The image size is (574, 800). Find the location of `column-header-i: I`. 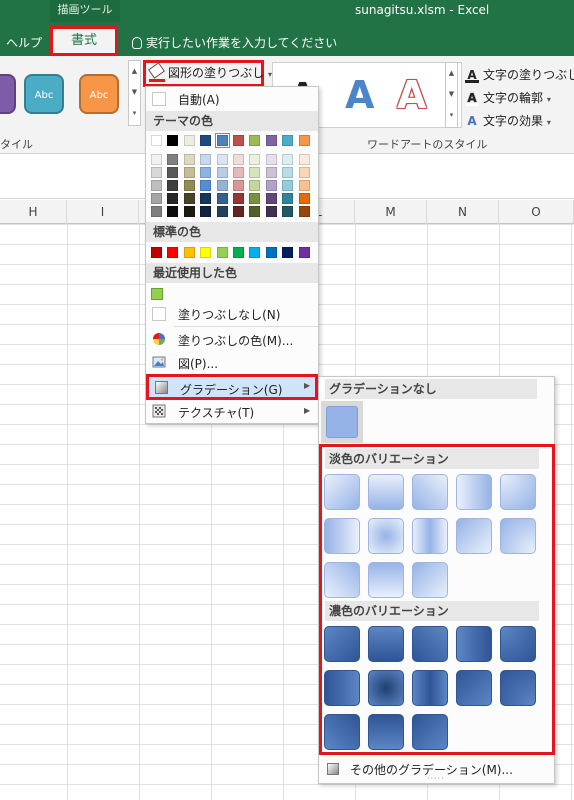

column-header-i: I is located at coordinates (103, 212).